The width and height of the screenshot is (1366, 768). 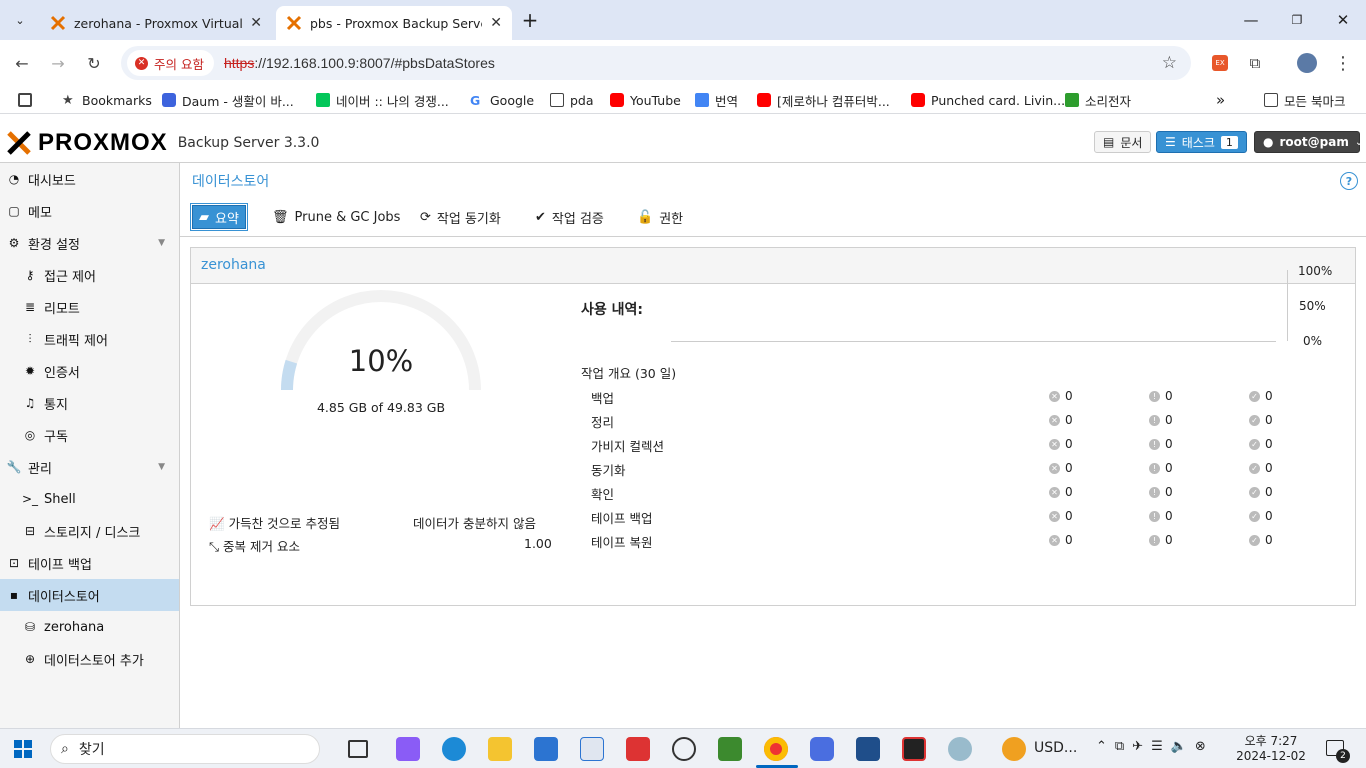 What do you see at coordinates (89, 499) in the screenshot?
I see `sidebar-item-shell: >_ Shell` at bounding box center [89, 499].